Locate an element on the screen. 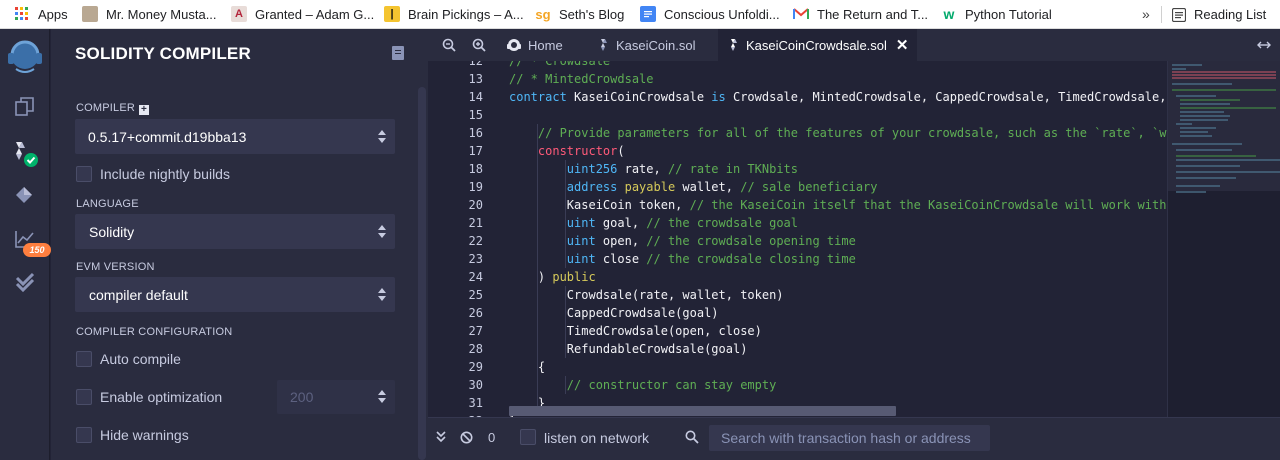  code-token: uint256 is located at coordinates (592, 169).